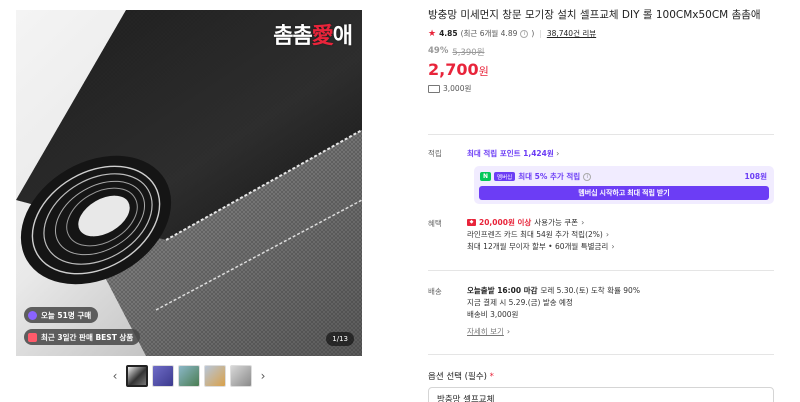  Describe the element at coordinates (340, 339) in the screenshot. I see `image-counter: 1/13` at that location.